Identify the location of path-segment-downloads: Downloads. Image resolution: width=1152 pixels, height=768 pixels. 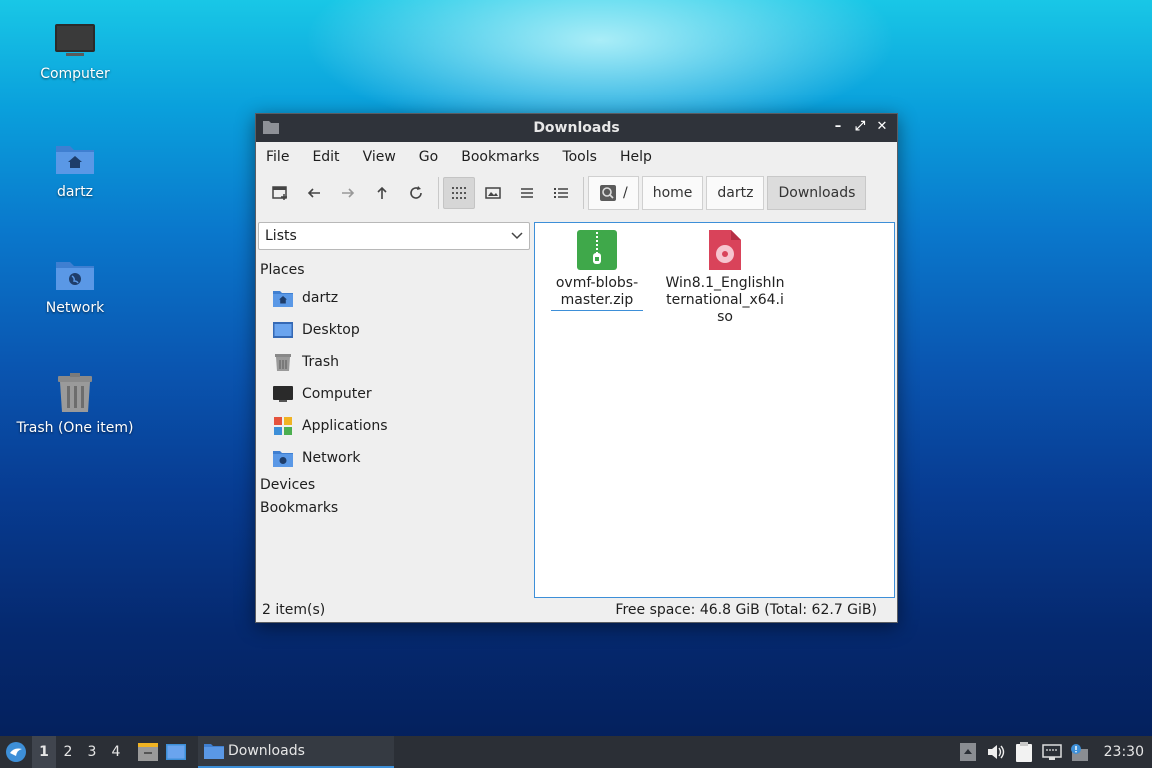
(817, 193).